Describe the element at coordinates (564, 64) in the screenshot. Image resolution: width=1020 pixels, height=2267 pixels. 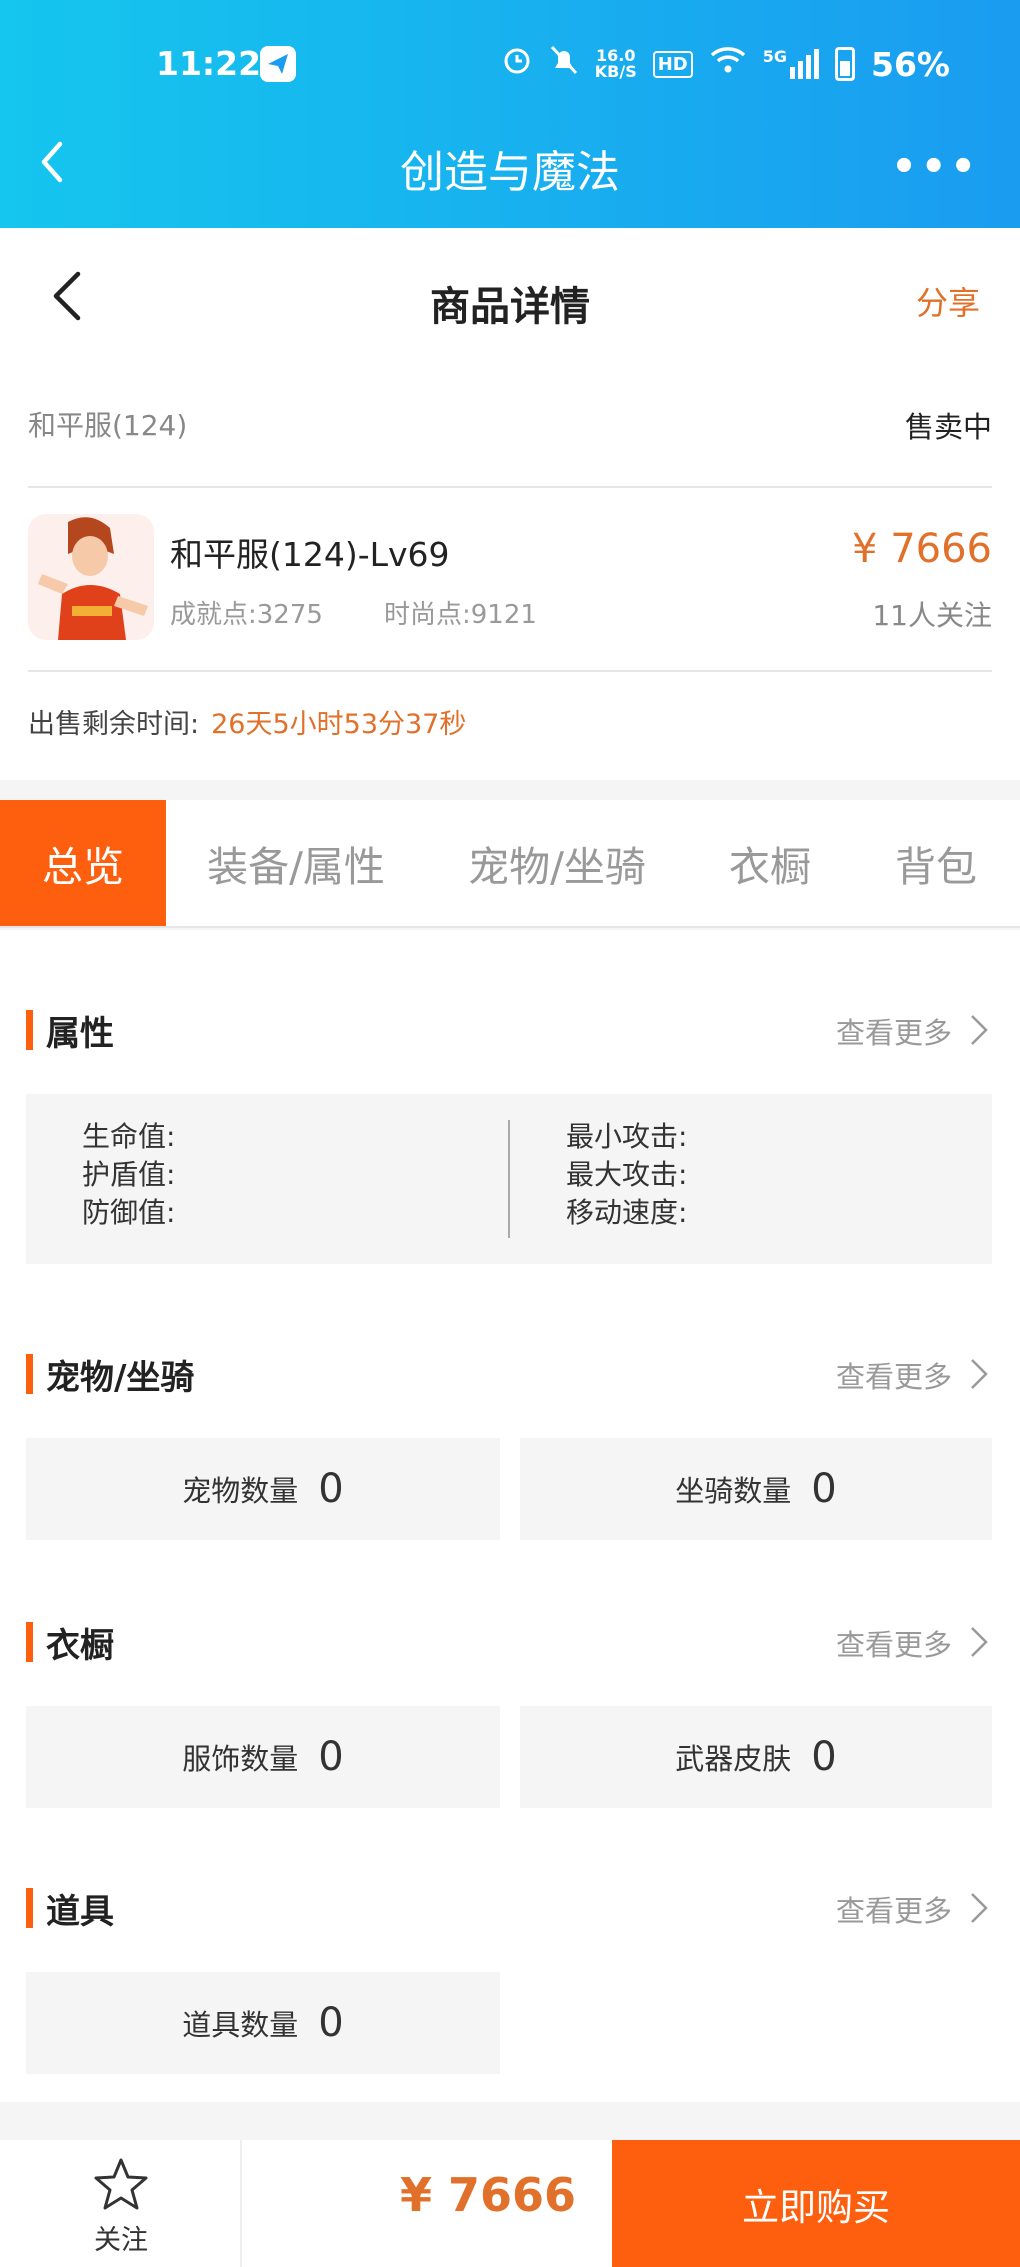
I see `mute-icon` at that location.